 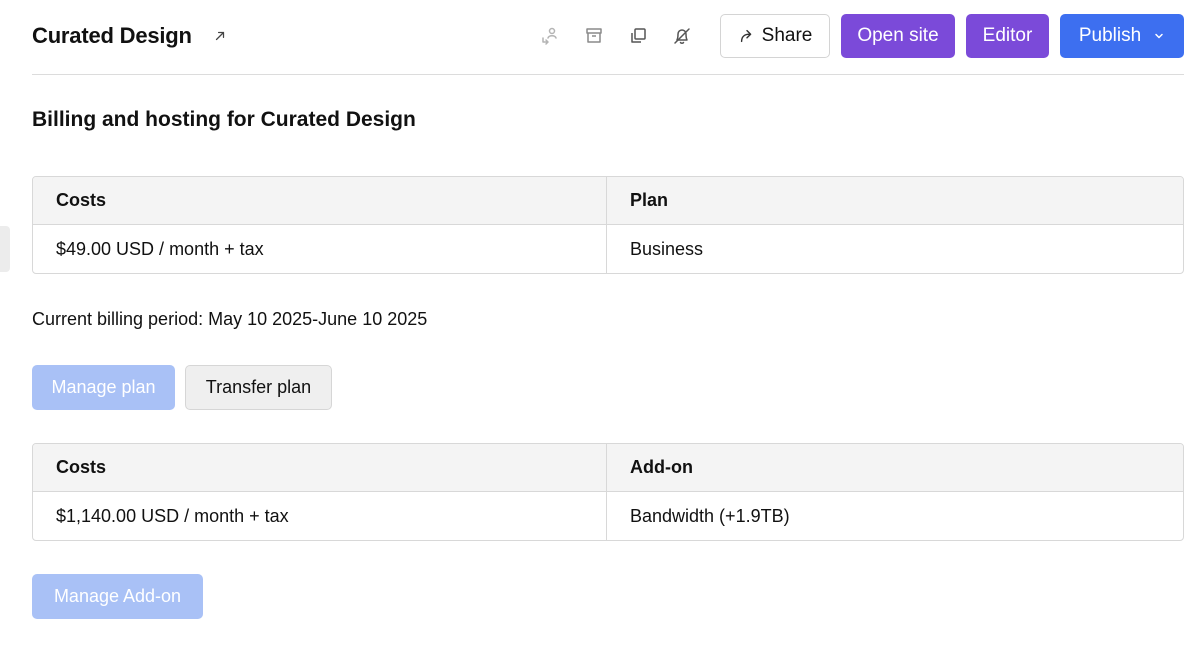 I want to click on column-header-plan: Plan, so click(x=649, y=200).